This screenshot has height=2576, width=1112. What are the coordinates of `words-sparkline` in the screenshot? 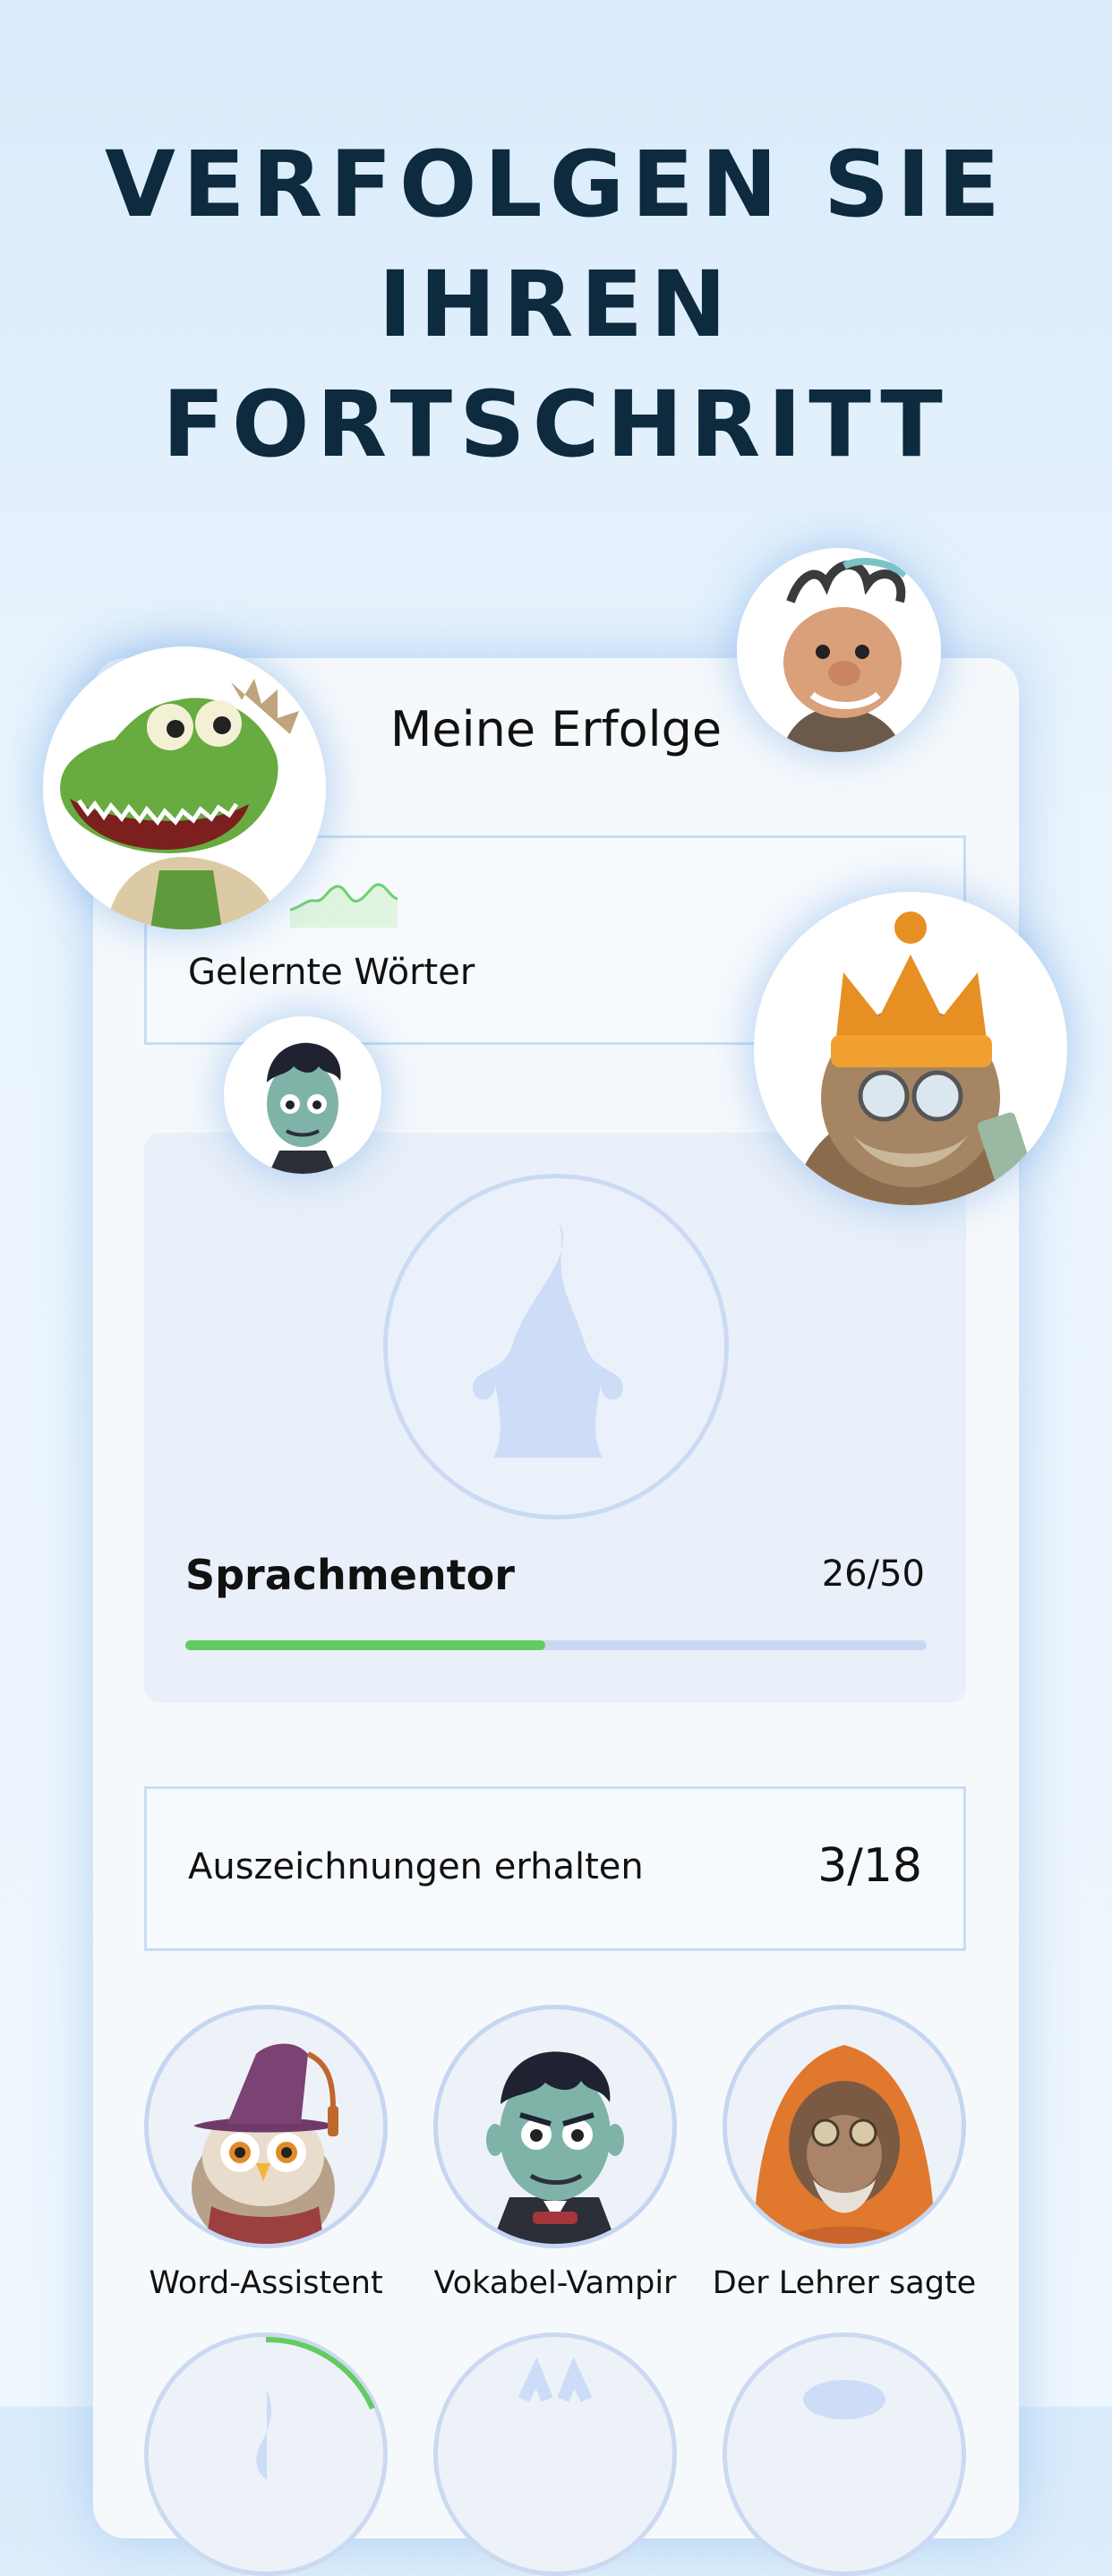 It's located at (344, 905).